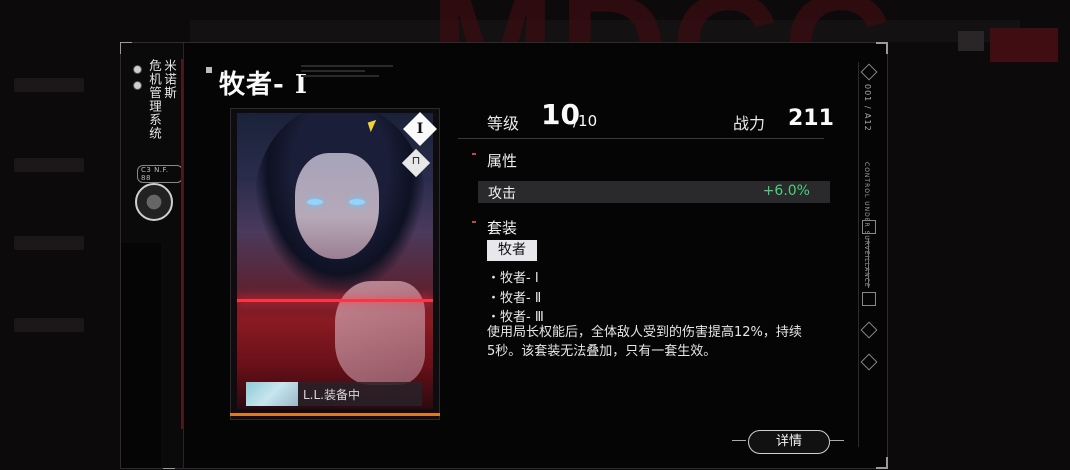 This screenshot has width=1070, height=470. I want to click on title-decoration, so click(347, 76).